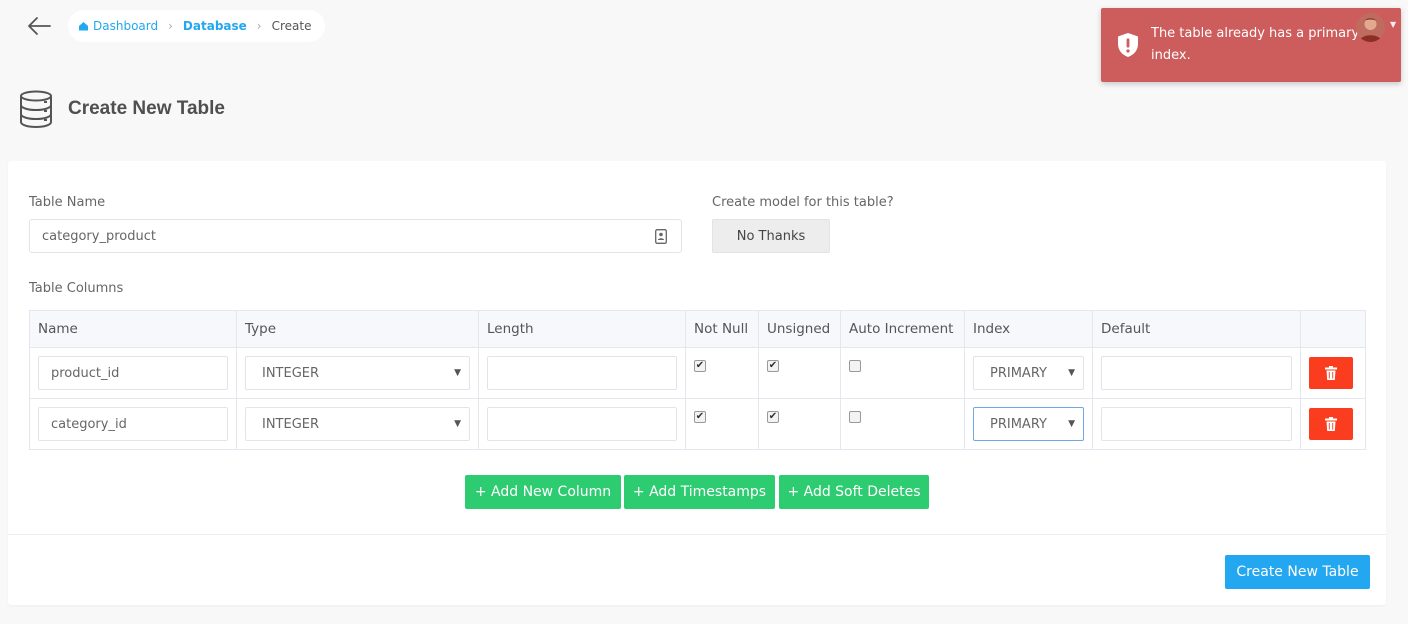 Image resolution: width=1408 pixels, height=624 pixels. What do you see at coordinates (215, 26) in the screenshot?
I see `breadcrumb-database-link: Database` at bounding box center [215, 26].